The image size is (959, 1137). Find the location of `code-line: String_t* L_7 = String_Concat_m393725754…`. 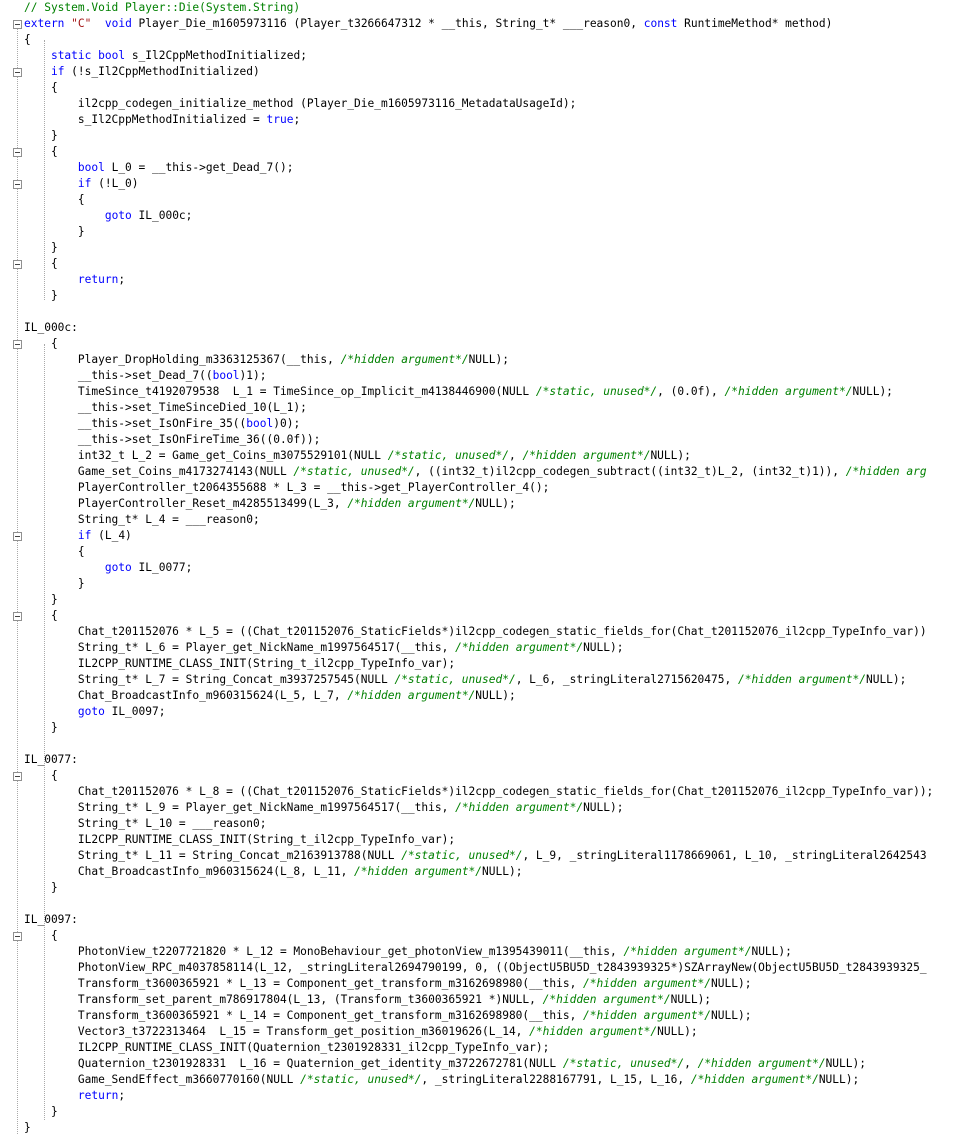

code-line: String_t* L_7 = String_Concat_m393725754… is located at coordinates (465, 680).